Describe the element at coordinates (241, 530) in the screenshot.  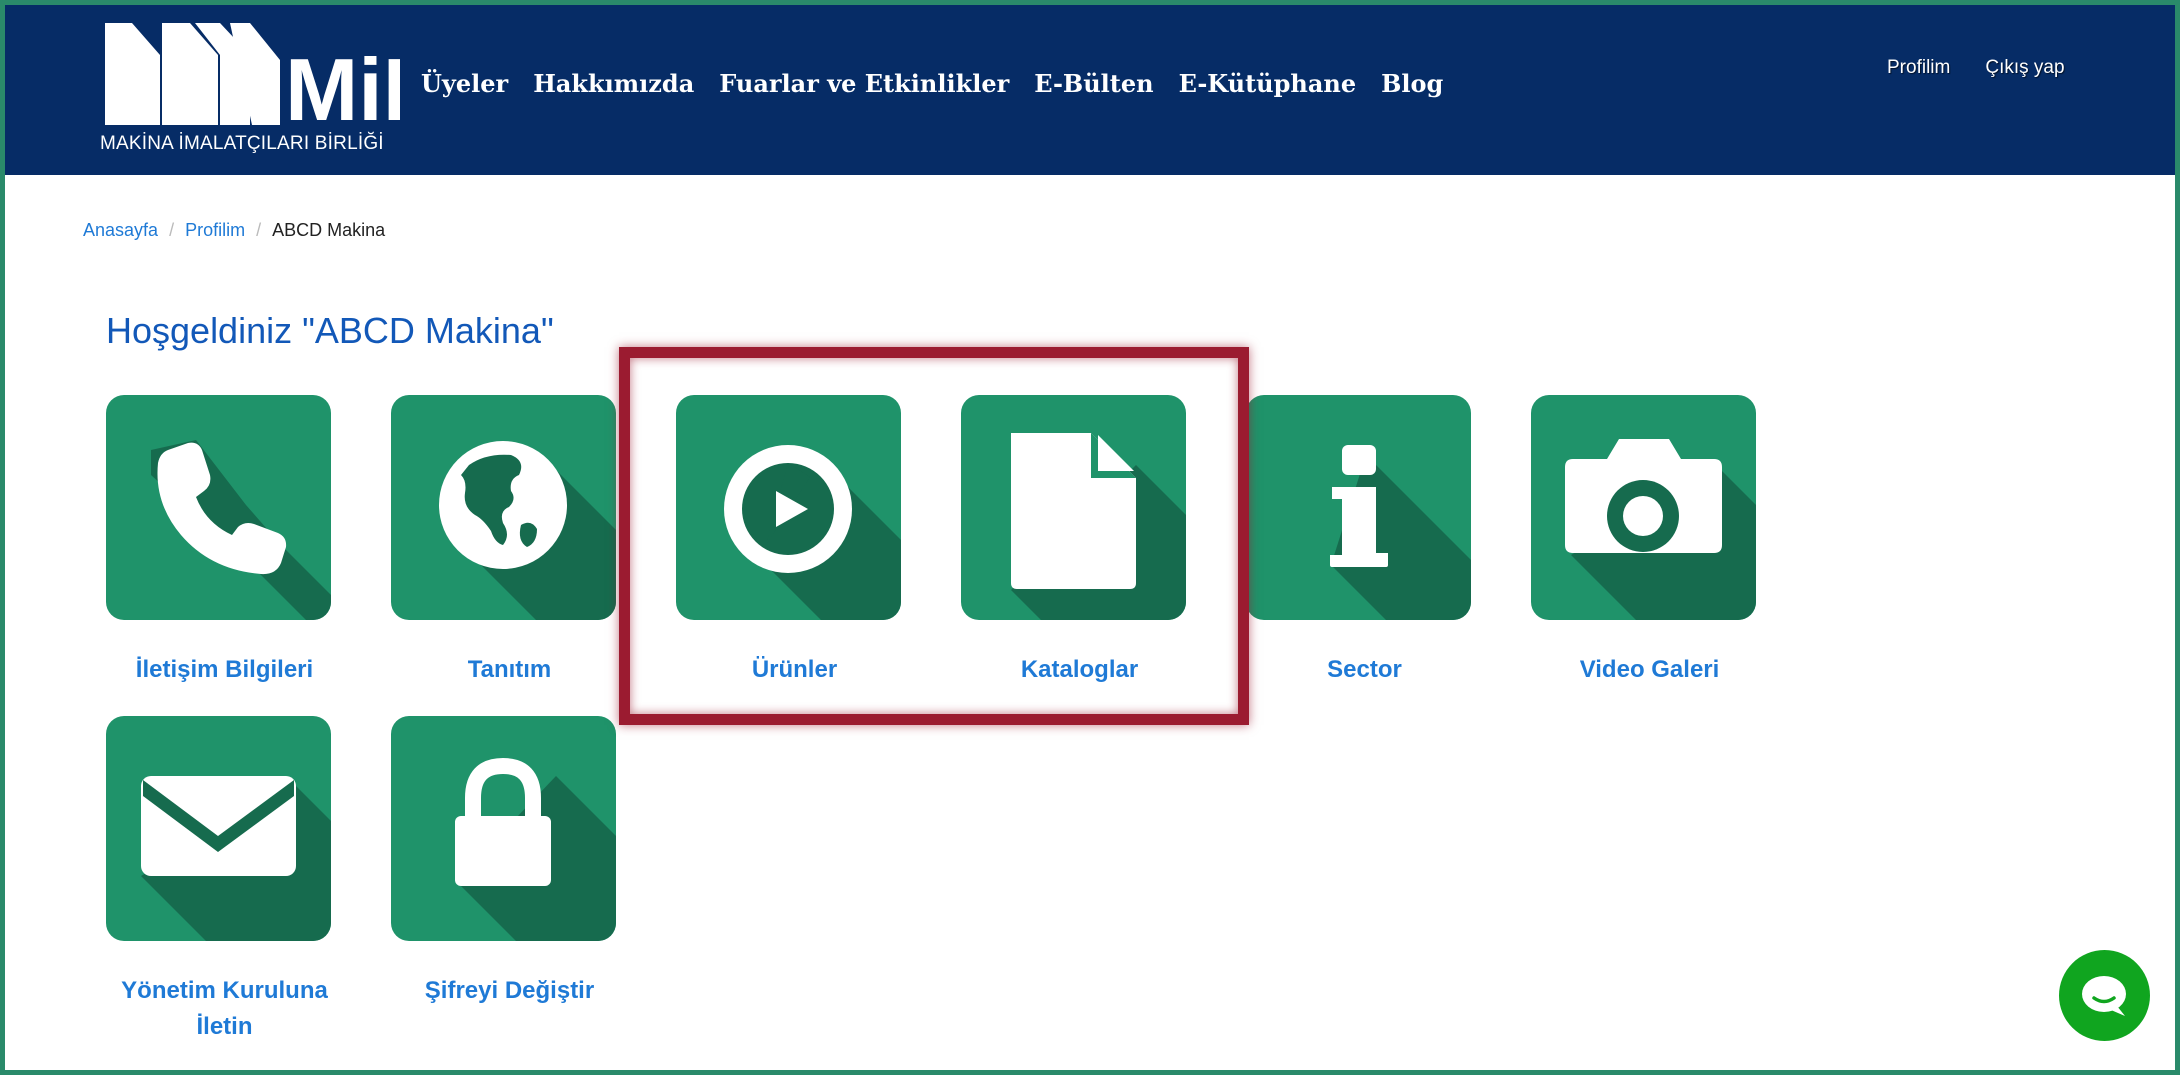
I see `phone-icon` at that location.